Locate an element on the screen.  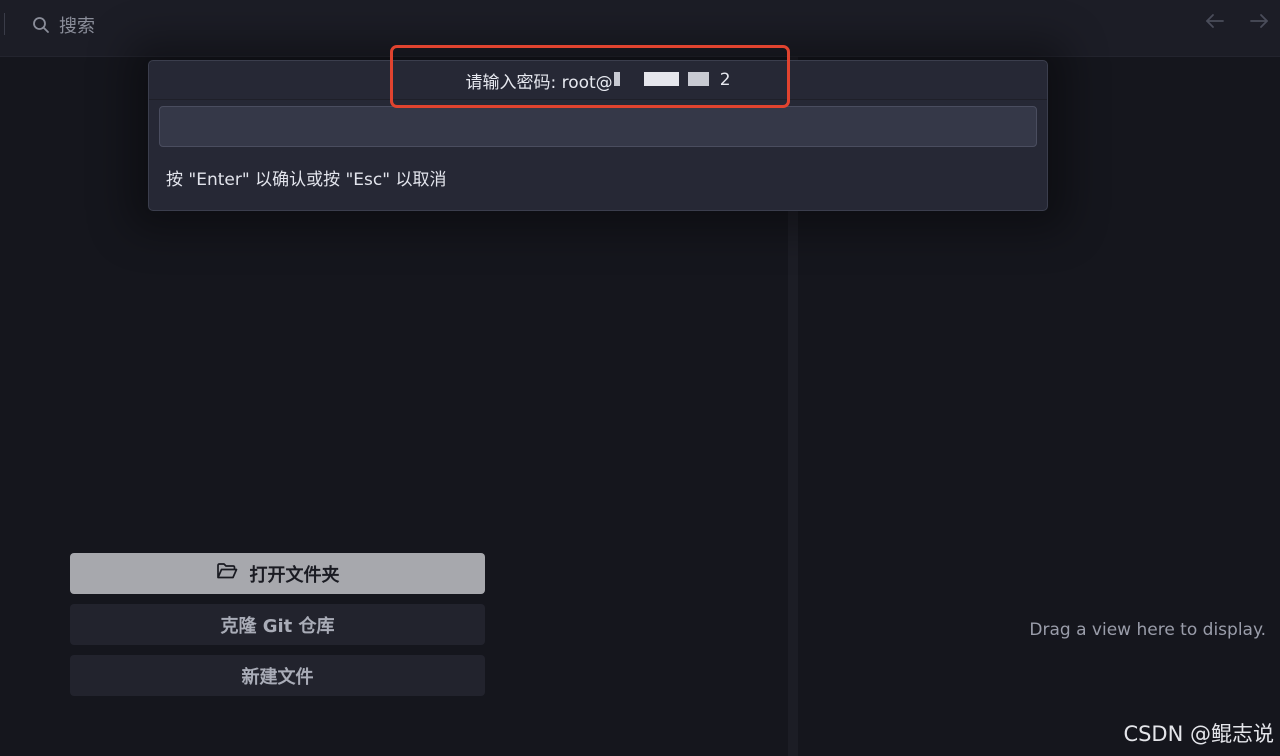
open-folder-button: 打开文件夹 is located at coordinates (277, 573).